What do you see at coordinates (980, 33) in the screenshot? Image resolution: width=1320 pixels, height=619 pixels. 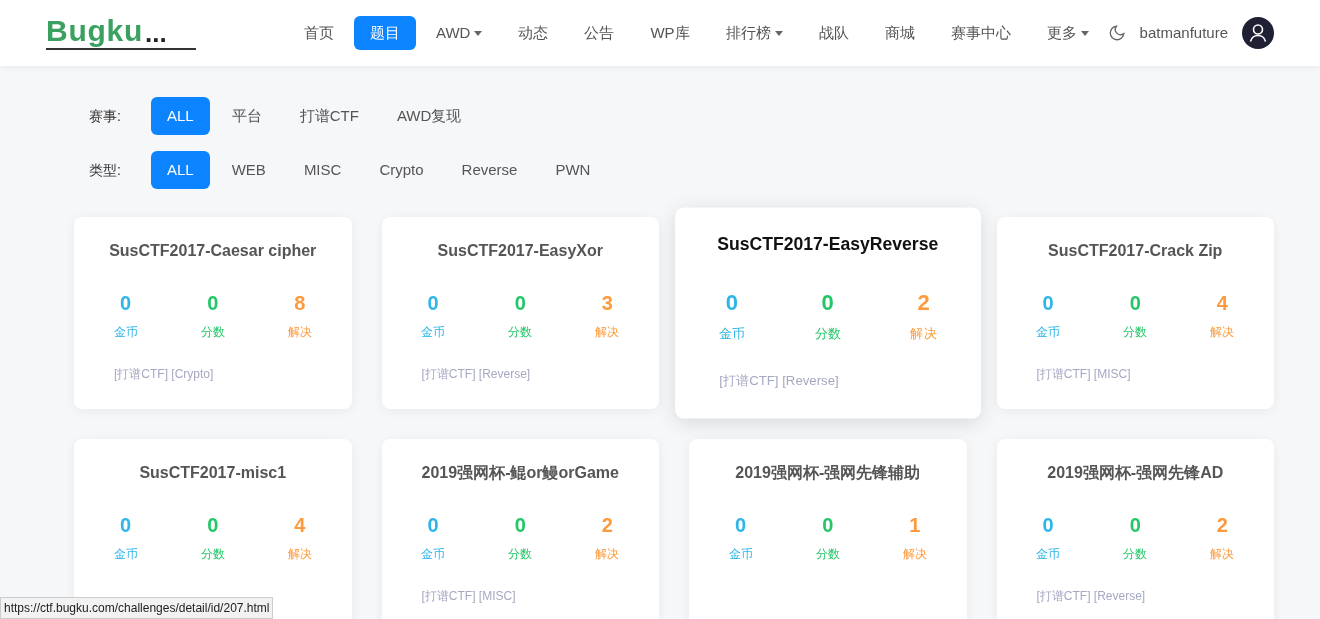 I see `nav-item: 赛事中心` at bounding box center [980, 33].